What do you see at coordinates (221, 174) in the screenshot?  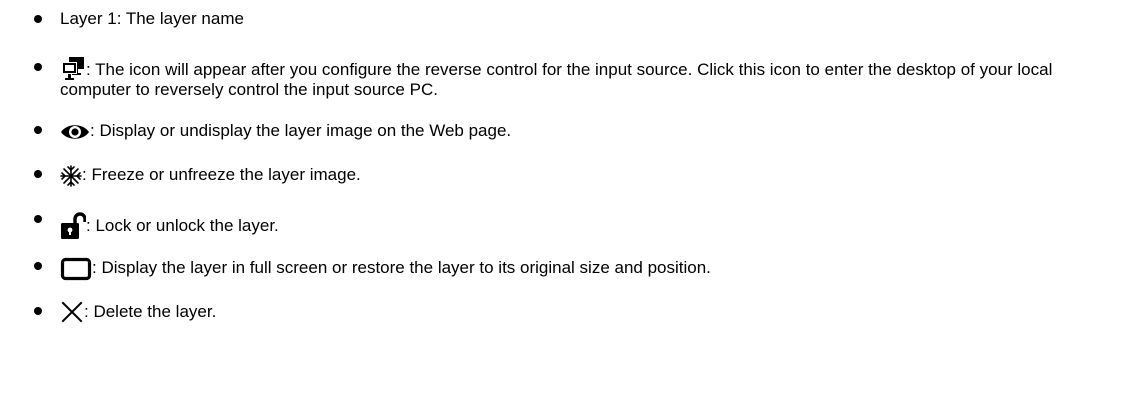 I see `item-text: : Freeze or unfreeze the layer image.` at bounding box center [221, 174].